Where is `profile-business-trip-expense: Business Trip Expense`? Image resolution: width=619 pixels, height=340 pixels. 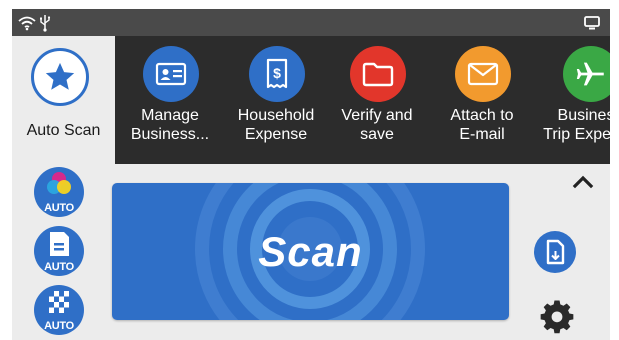
profile-business-trip-expense: Business Trip Expense is located at coordinates (572, 100).